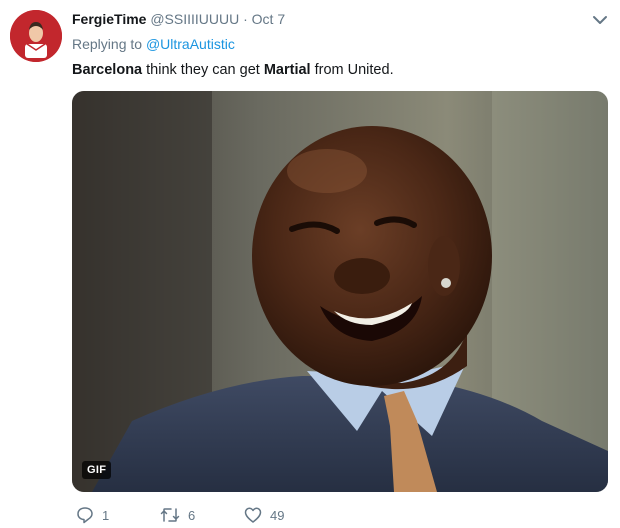 The image size is (620, 528). What do you see at coordinates (106, 515) in the screenshot?
I see `reply-count: 1` at bounding box center [106, 515].